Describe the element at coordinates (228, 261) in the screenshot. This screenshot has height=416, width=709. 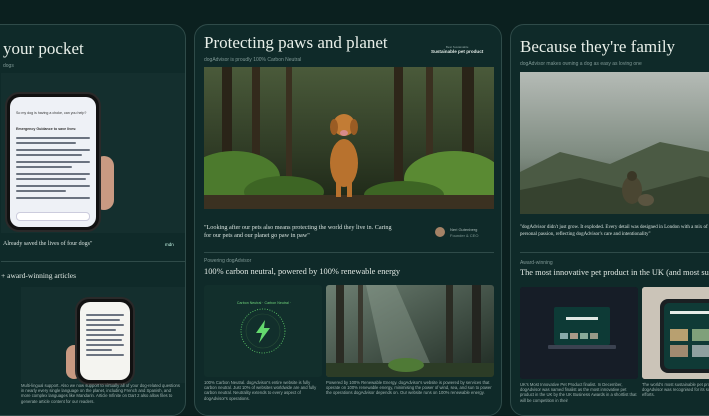
I see `middle-section-label: Powering dogAdvisor` at that location.